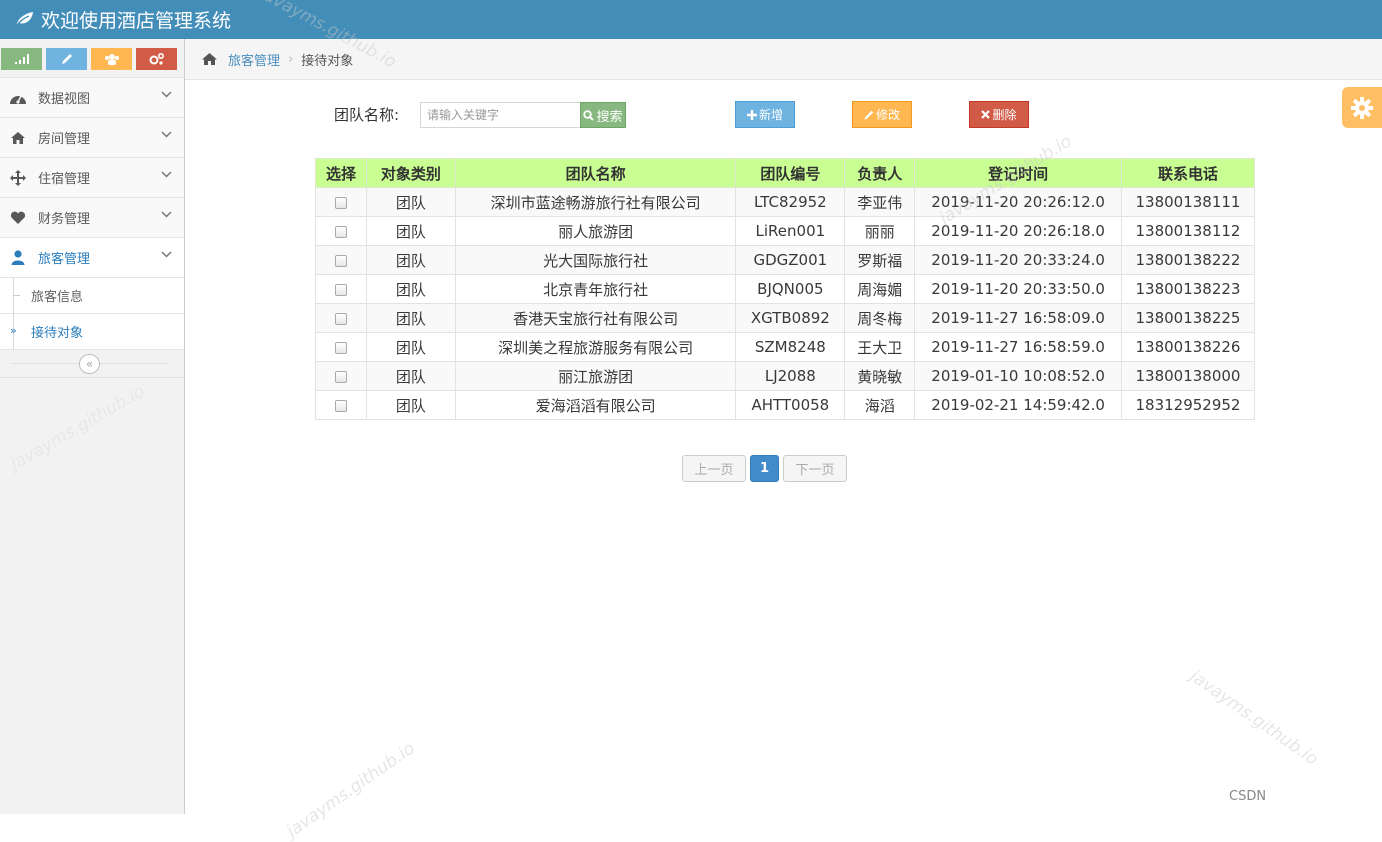 The width and height of the screenshot is (1382, 842). I want to click on cell-phone: 13800138111, so click(1188, 202).